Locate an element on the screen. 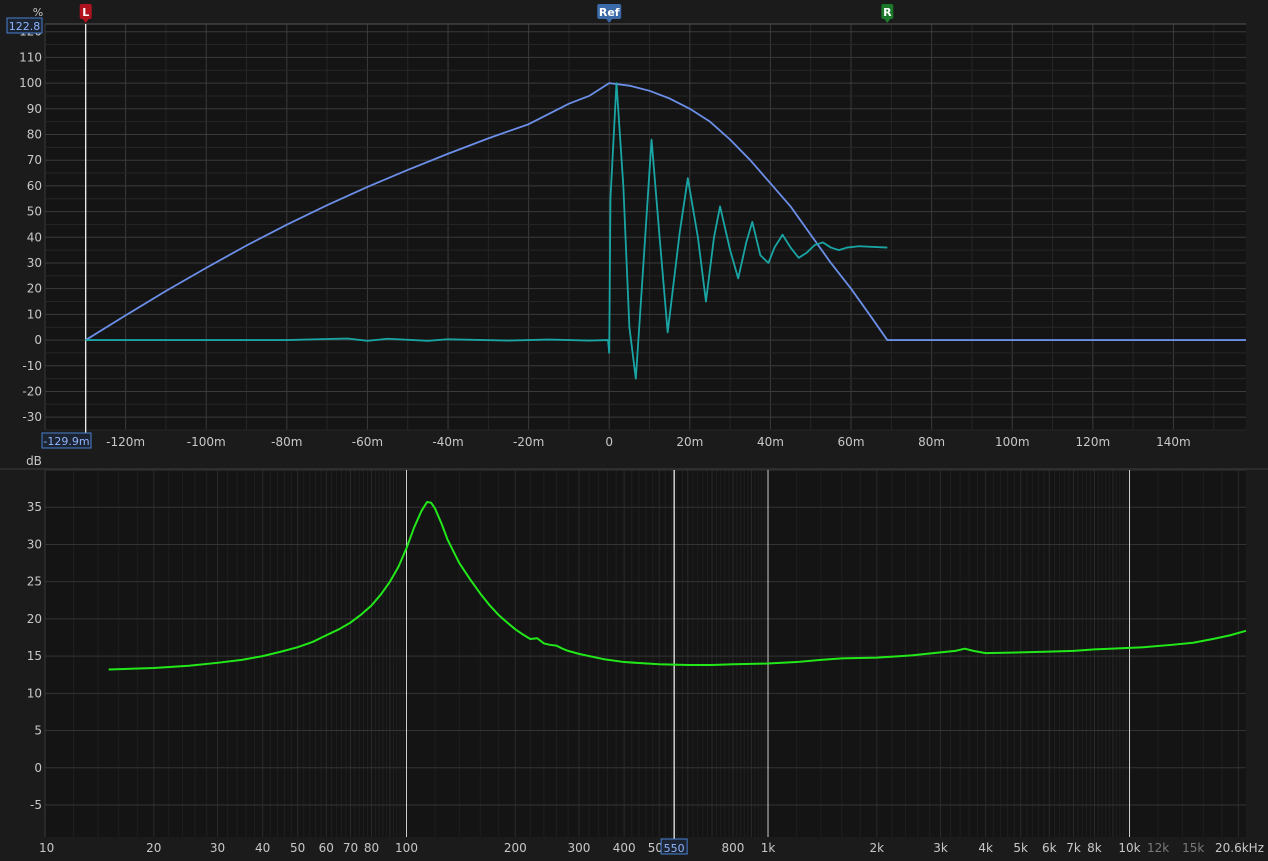 The width and height of the screenshot is (1268, 861). x-tick-label: 5k is located at coordinates (1020, 848).